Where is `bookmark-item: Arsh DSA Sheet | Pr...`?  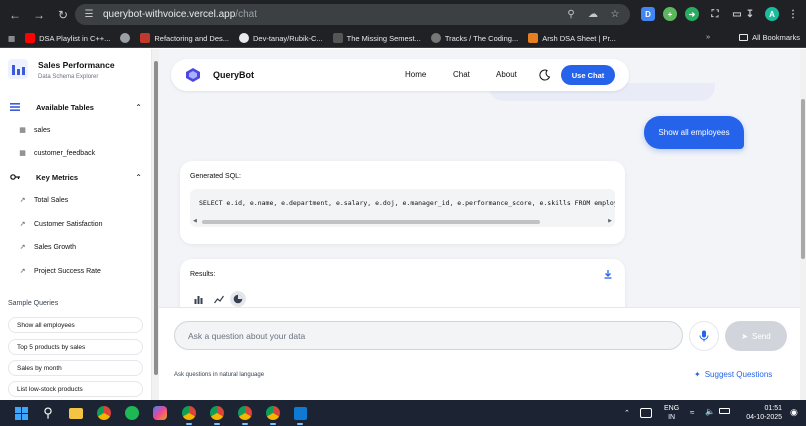
bookmark-item: Arsh DSA Sheet | Pr... is located at coordinates (572, 38).